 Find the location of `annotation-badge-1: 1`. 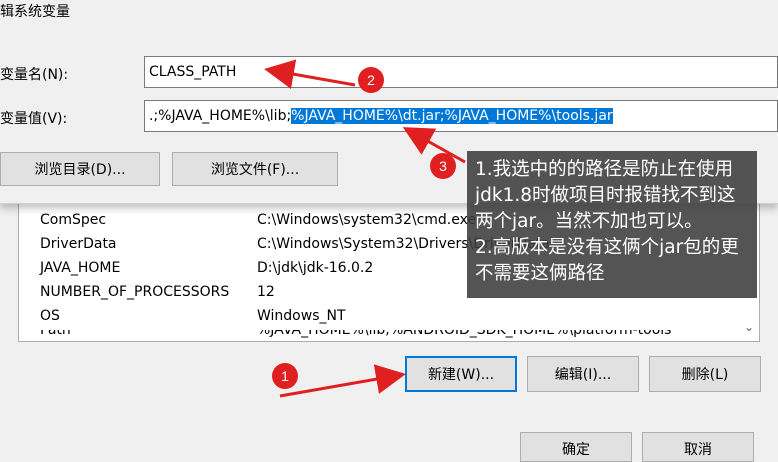

annotation-badge-1: 1 is located at coordinates (285, 376).